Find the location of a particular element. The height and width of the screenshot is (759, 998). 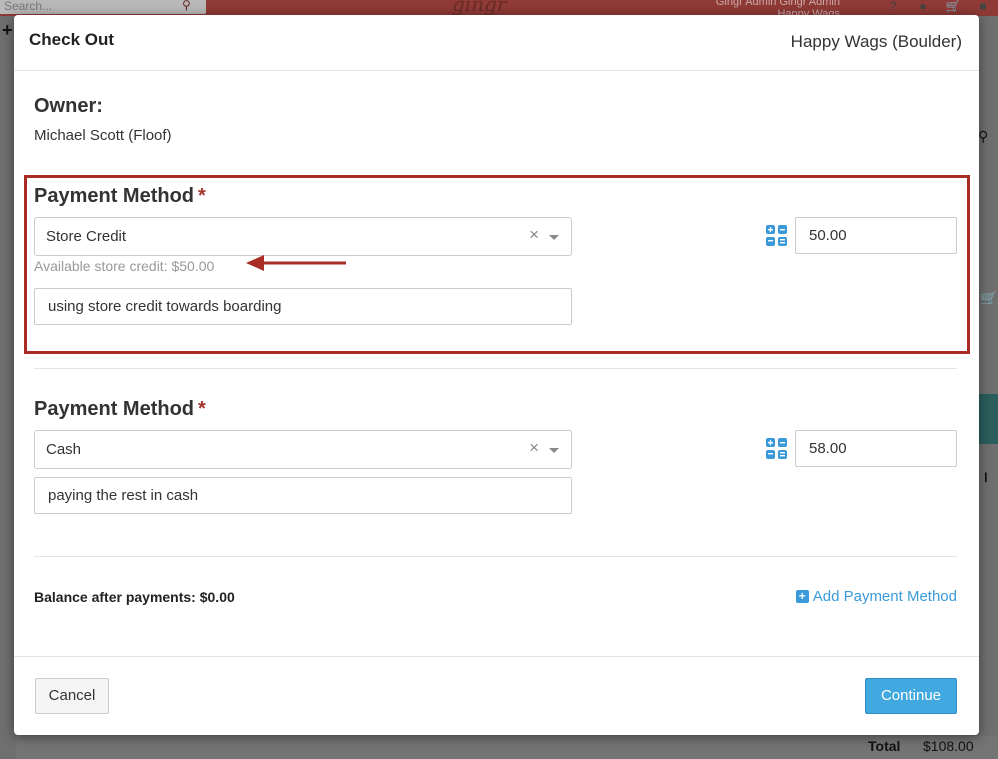

app-header-icons: ? ● 🛒 ■ is located at coordinates (938, 8).